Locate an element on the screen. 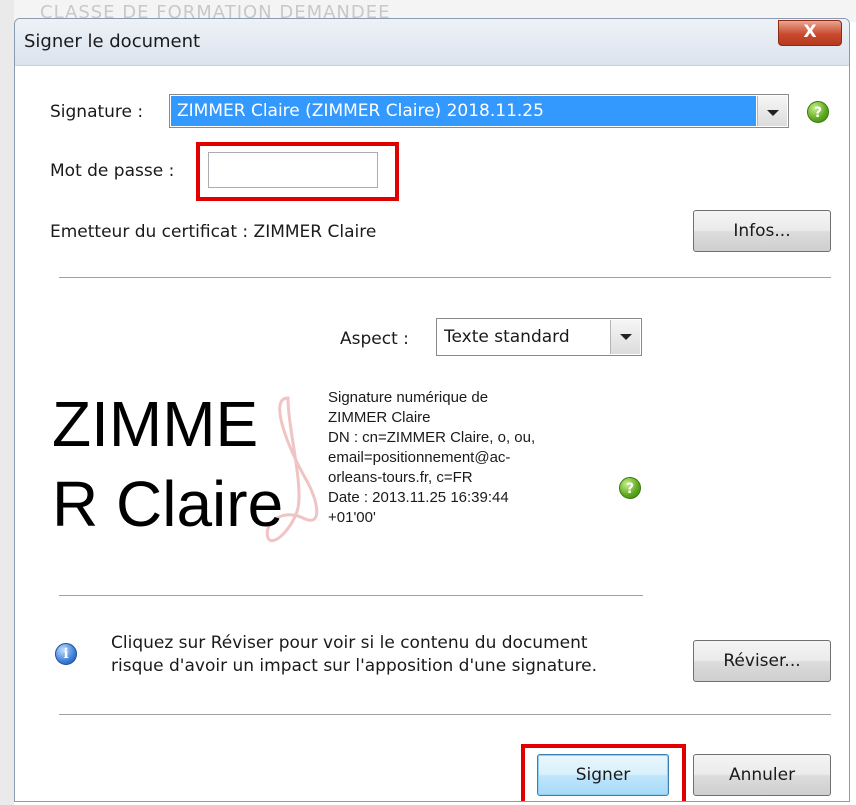  info-icon: i is located at coordinates (66, 654).